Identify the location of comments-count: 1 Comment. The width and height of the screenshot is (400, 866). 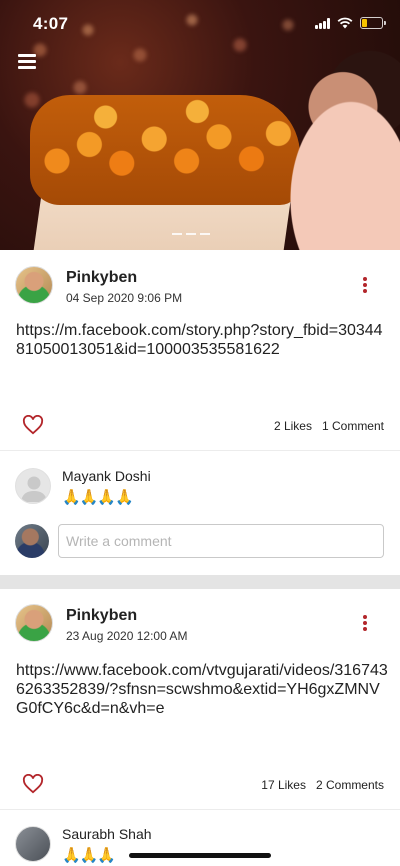
(353, 426).